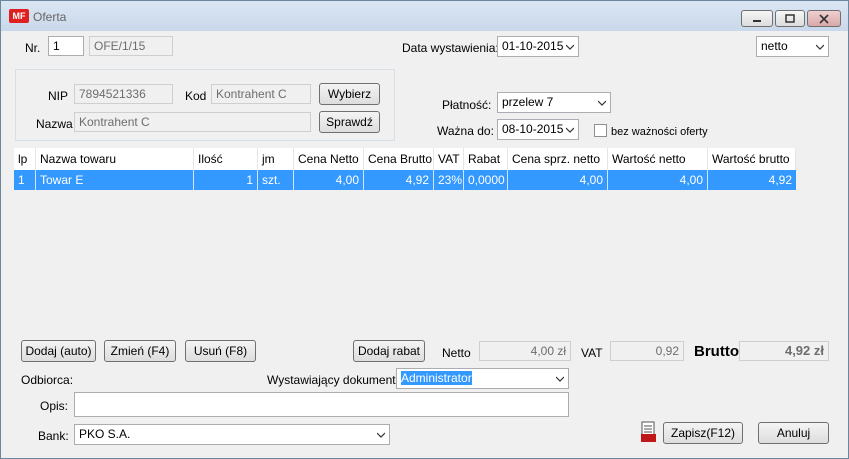 Image resolution: width=849 pixels, height=459 pixels. What do you see at coordinates (115, 159) in the screenshot?
I see `column-header-name: Nazwa towaru` at bounding box center [115, 159].